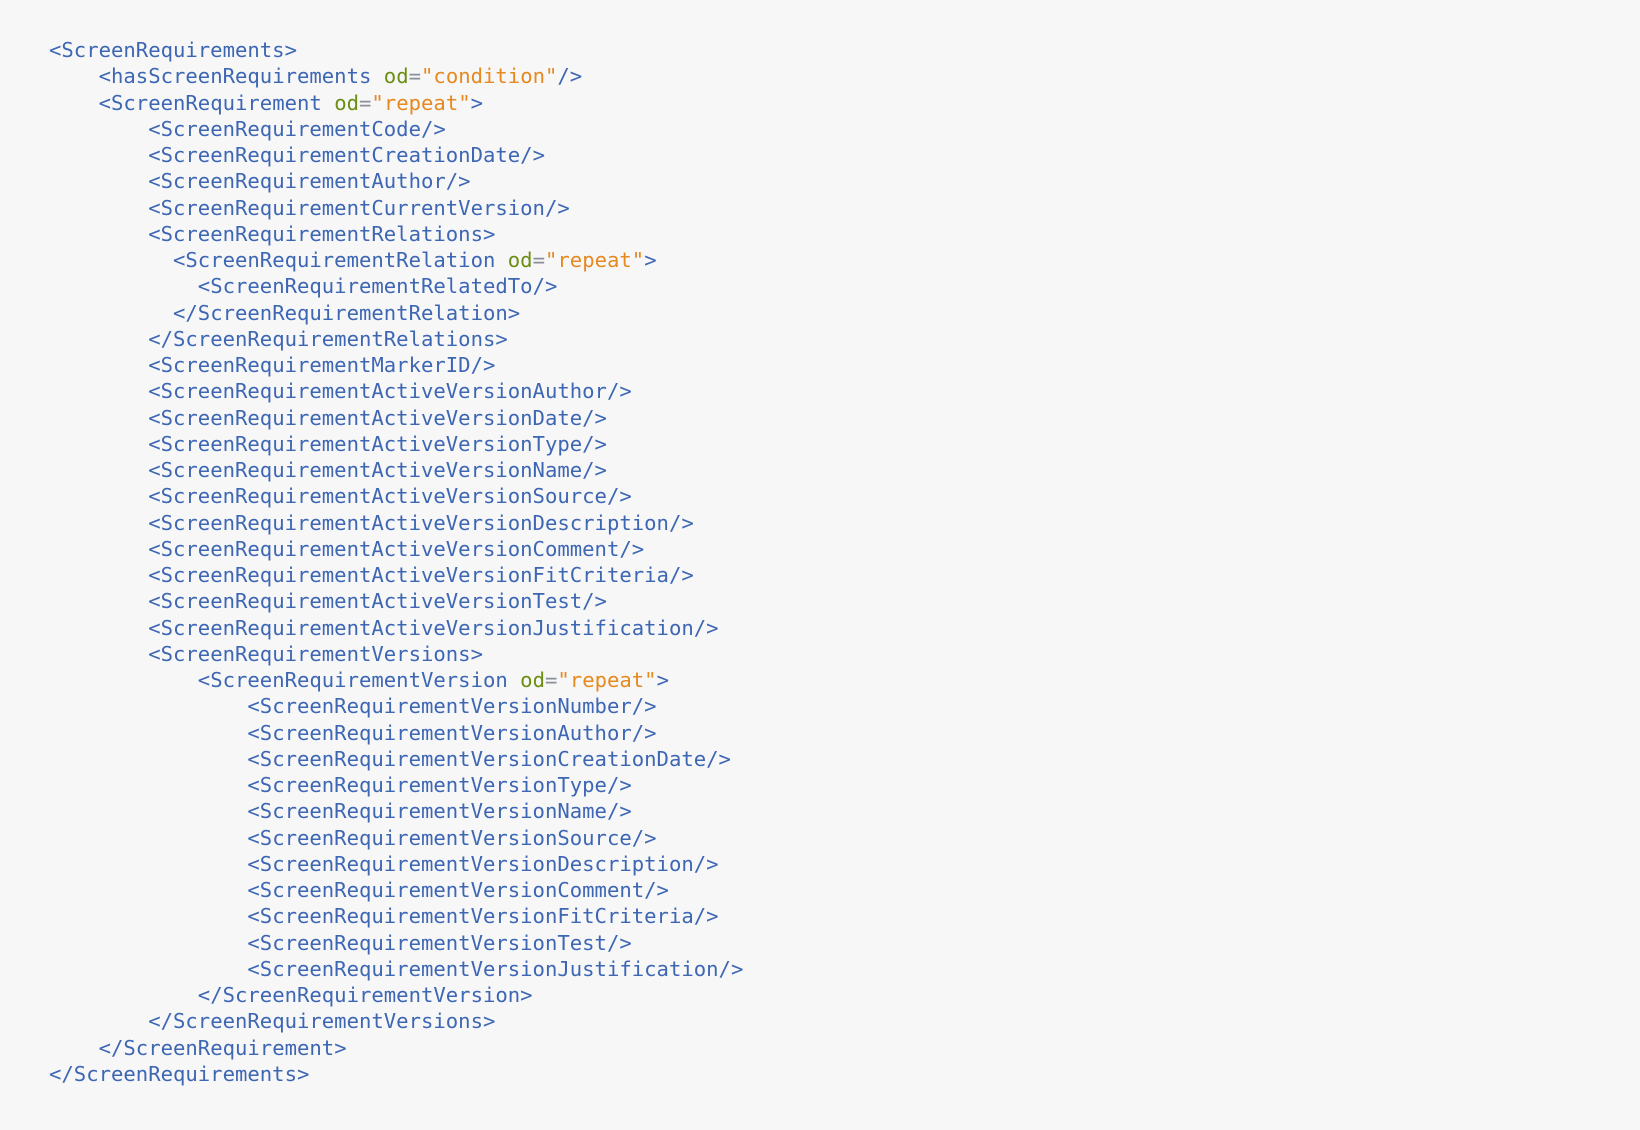 The width and height of the screenshot is (1640, 1130). I want to click on code-line: <ScreenRequirementCreationDate/>, so click(396, 155).